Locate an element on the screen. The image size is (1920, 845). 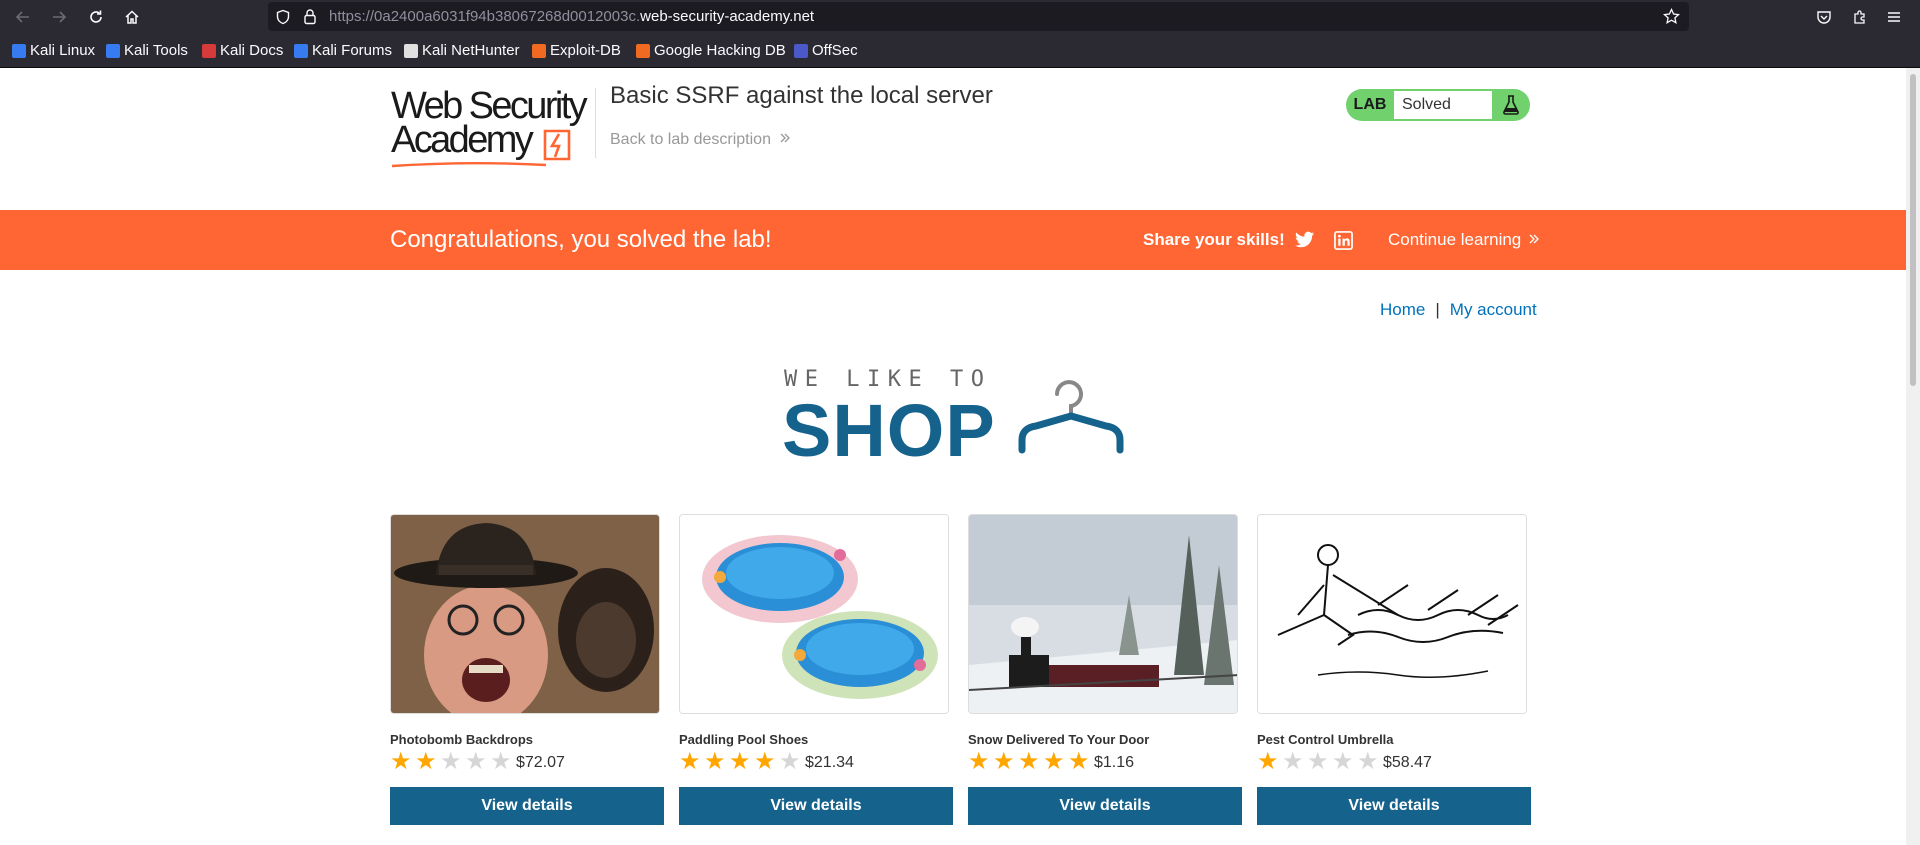
kali-forums-icon is located at coordinates (301, 50).